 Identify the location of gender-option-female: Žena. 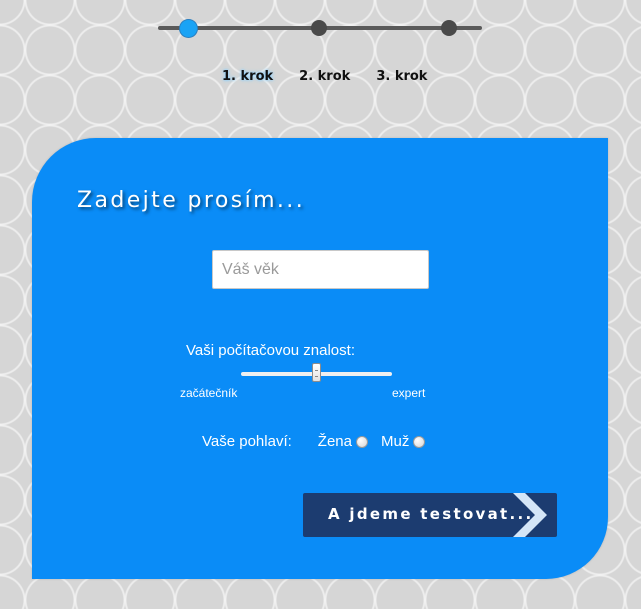
(343, 441).